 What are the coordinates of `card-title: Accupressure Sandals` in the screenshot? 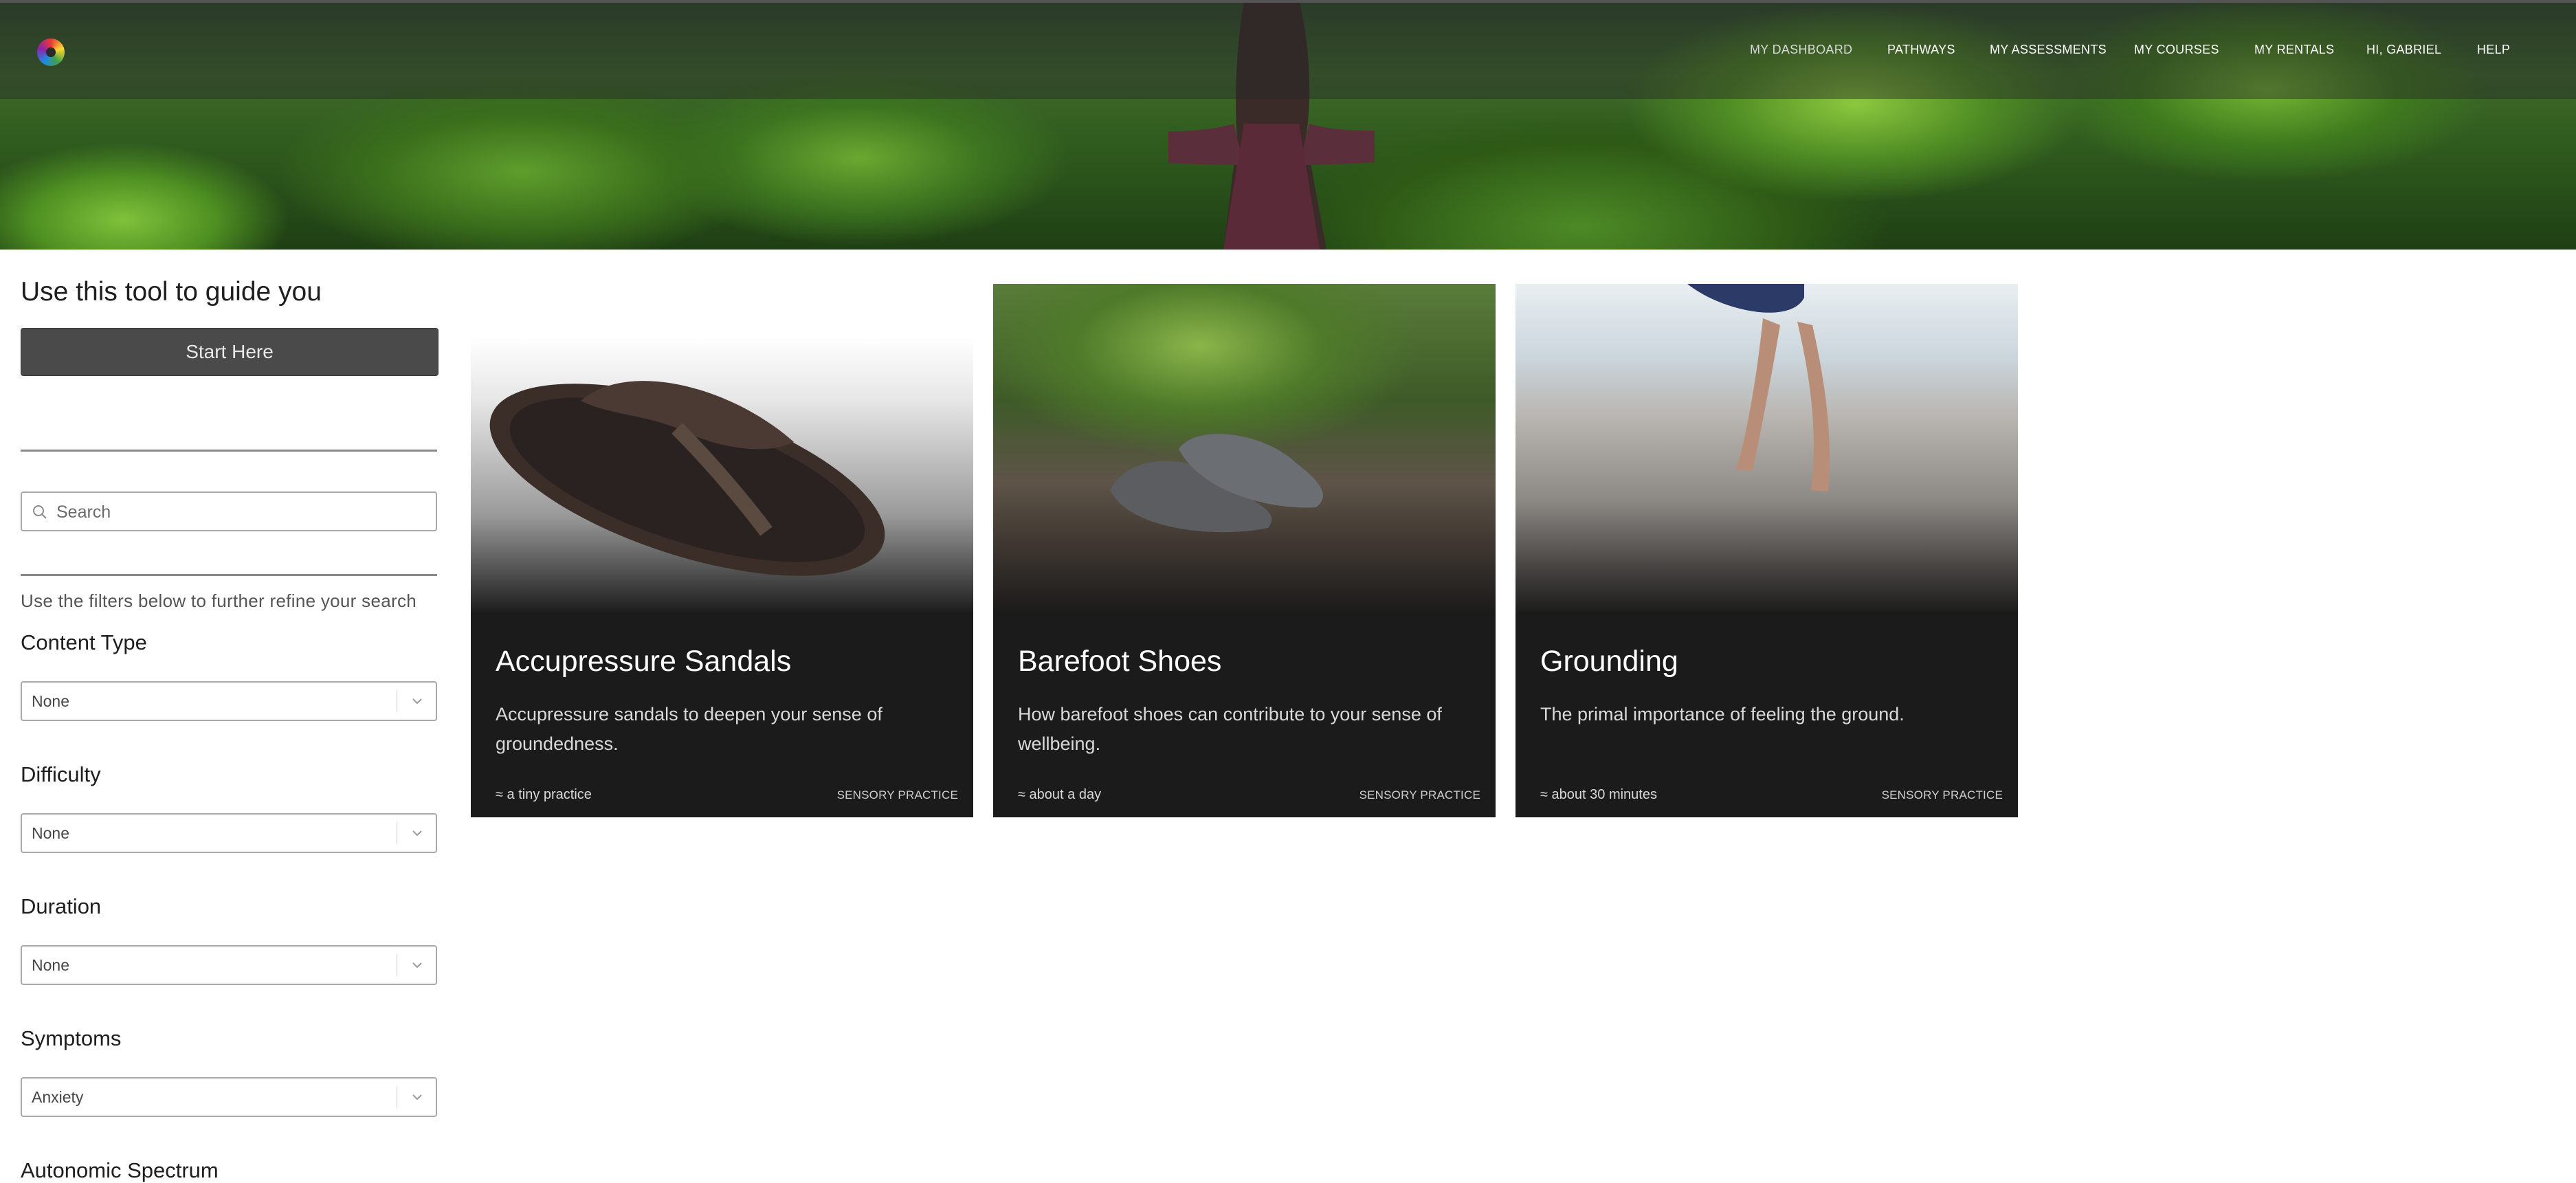 It's located at (644, 662).